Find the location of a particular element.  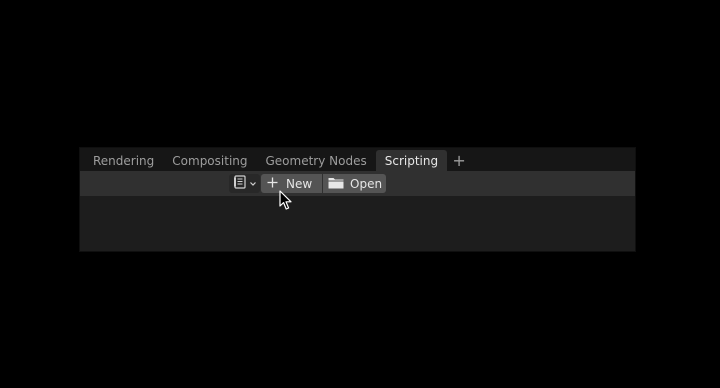

text-editor-icon is located at coordinates (240, 183).